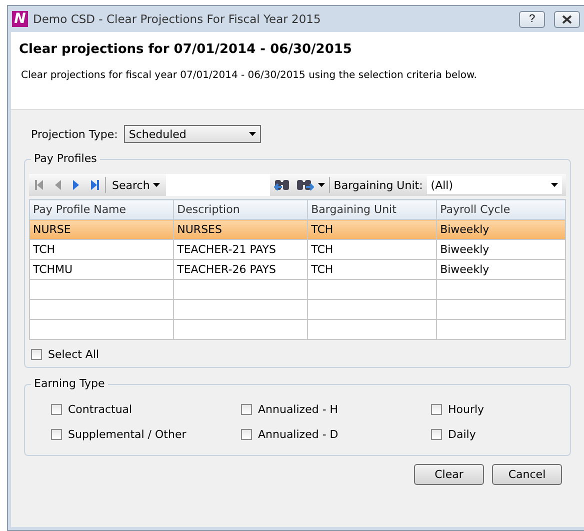 This screenshot has width=584, height=531. I want to click on column-header: Description, so click(241, 210).